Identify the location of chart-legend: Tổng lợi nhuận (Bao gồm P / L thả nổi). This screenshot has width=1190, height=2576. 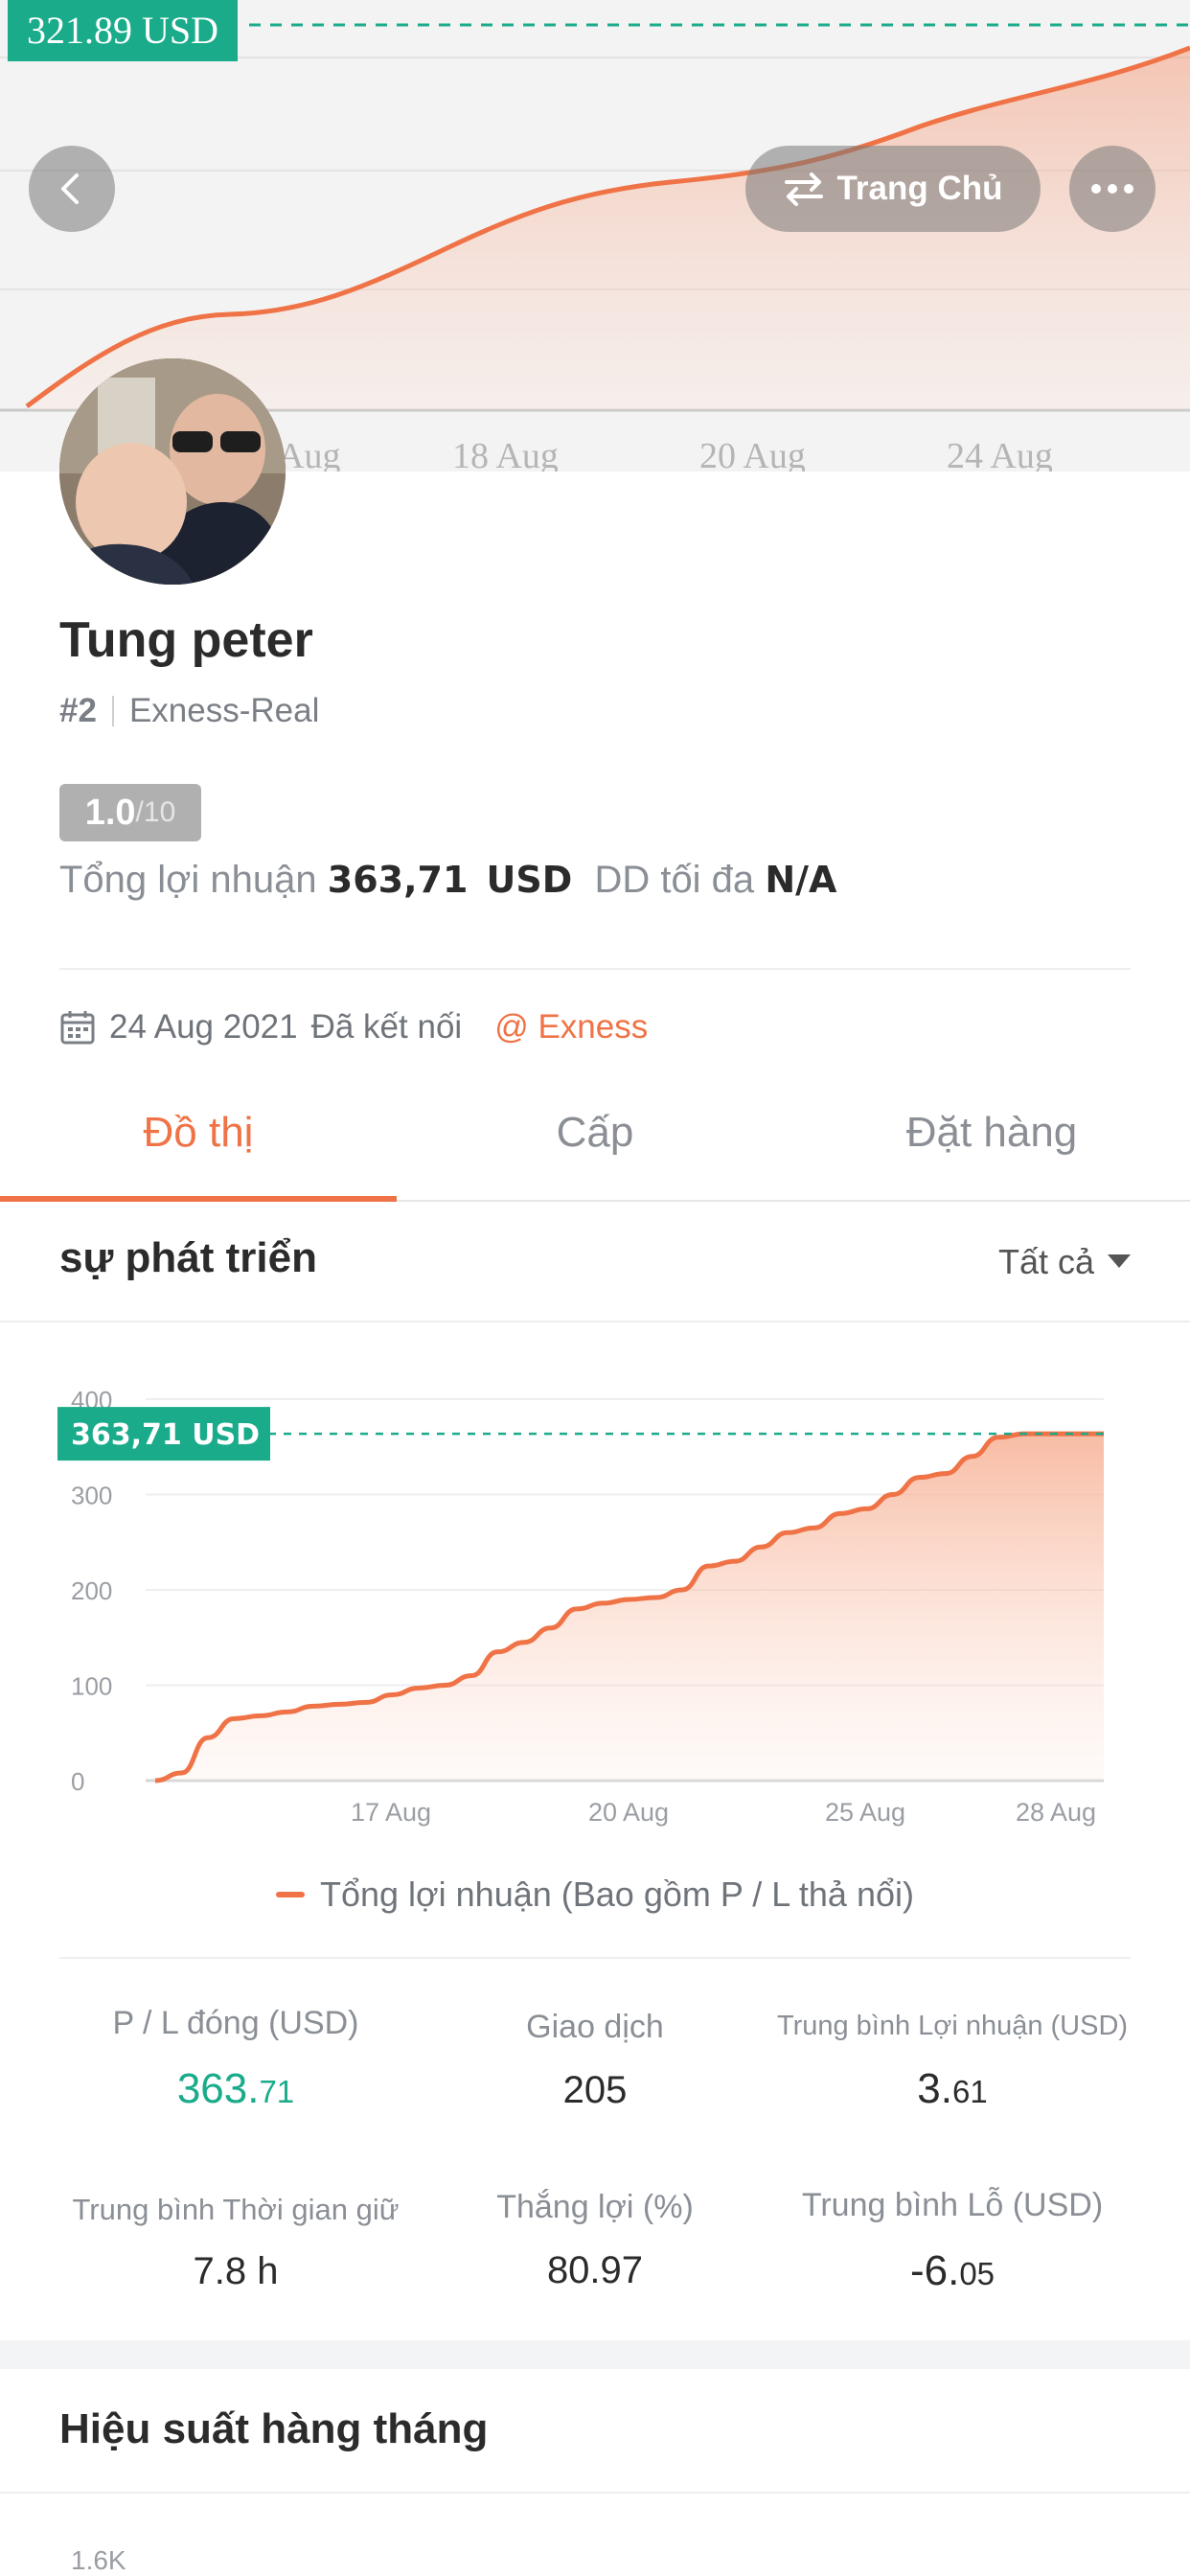
(595, 1894).